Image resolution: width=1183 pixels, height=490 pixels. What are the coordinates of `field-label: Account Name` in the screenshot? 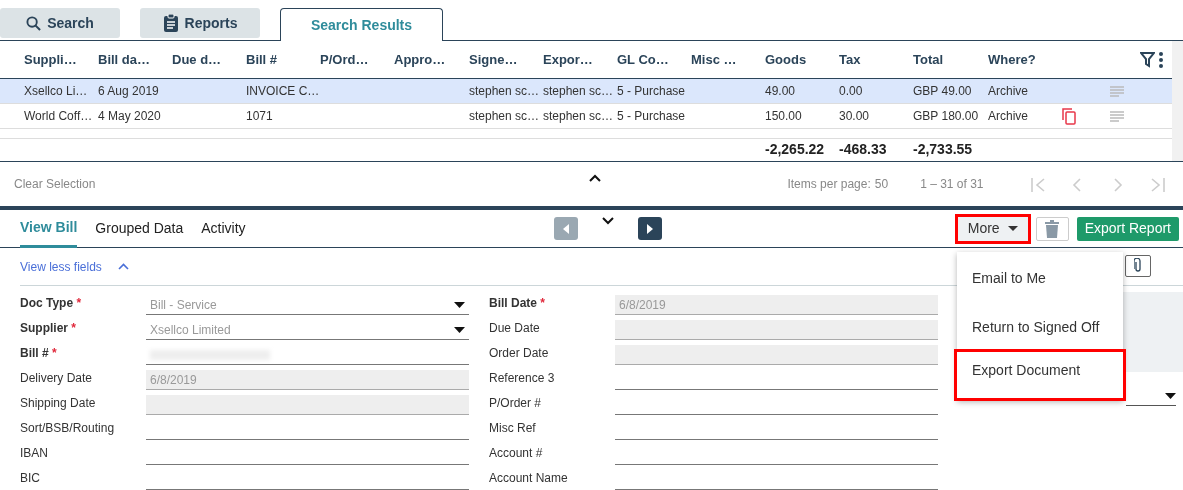 It's located at (529, 478).